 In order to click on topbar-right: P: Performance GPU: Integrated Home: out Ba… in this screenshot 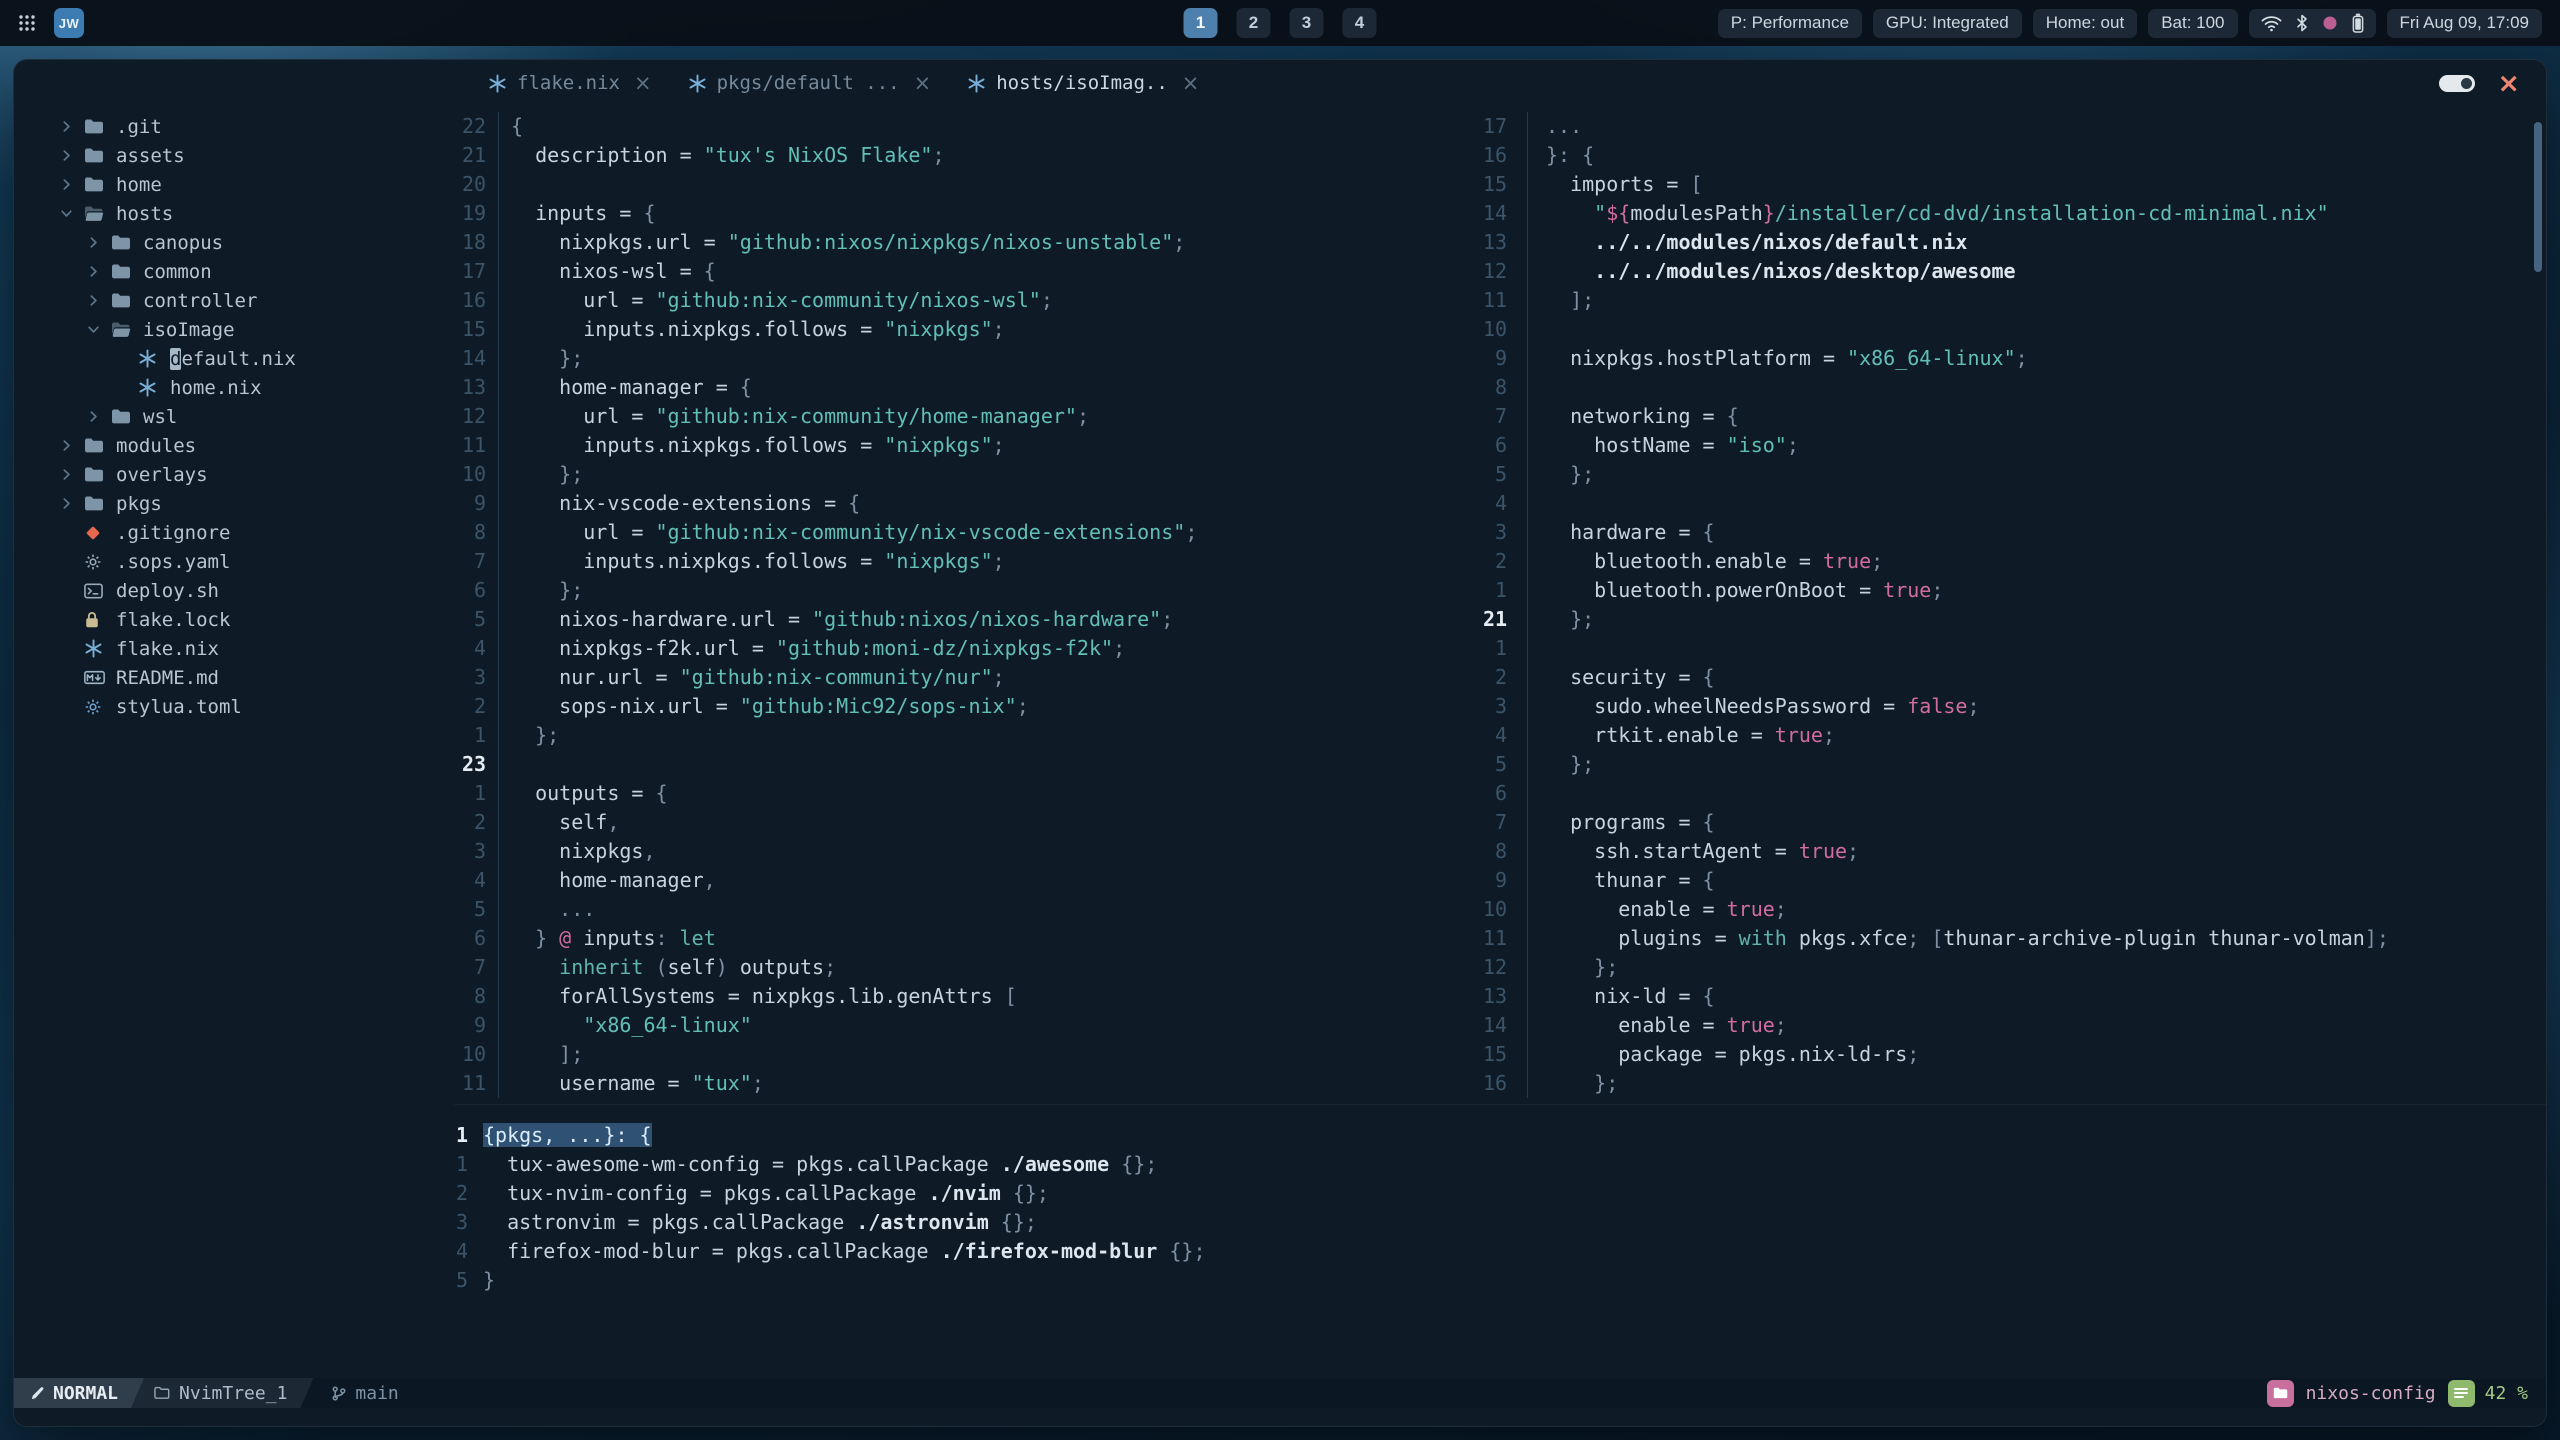, I will do `click(2129, 23)`.